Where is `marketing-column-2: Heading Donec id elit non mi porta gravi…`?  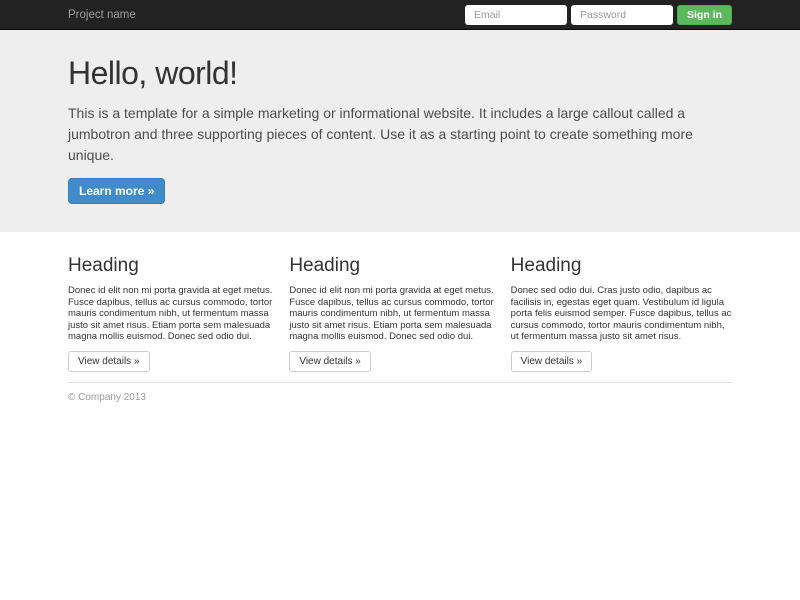 marketing-column-2: Heading Donec id elit non mi porta gravi… is located at coordinates (399, 313).